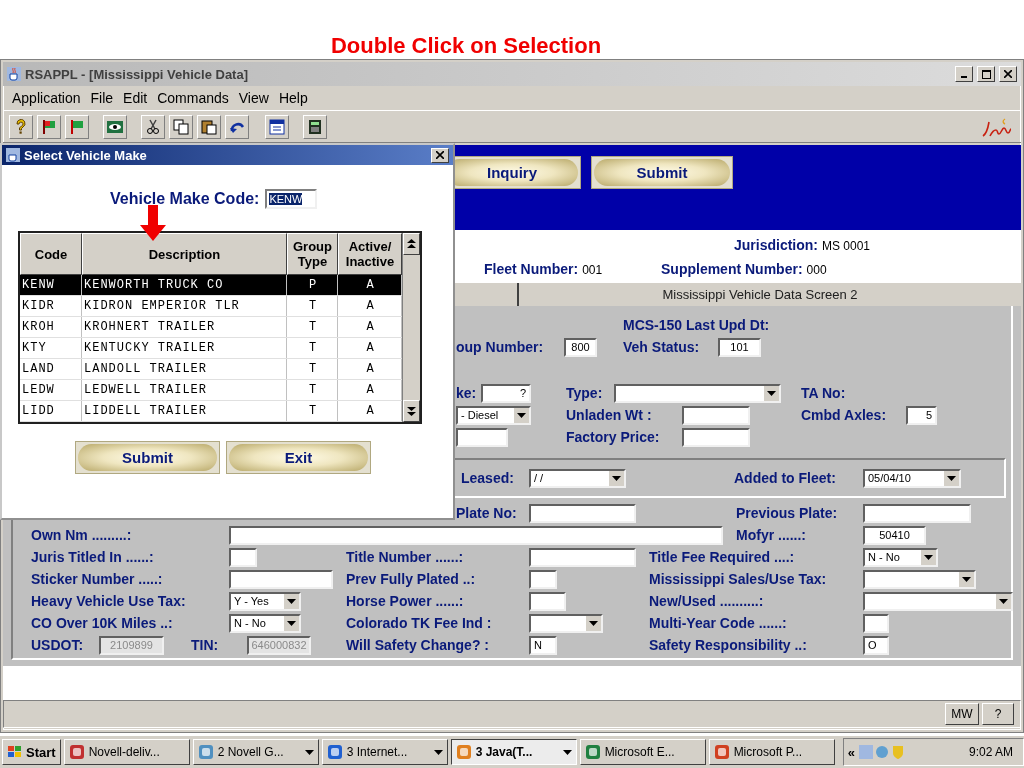 The image size is (1024, 768). What do you see at coordinates (115, 126) in the screenshot?
I see `eye-icon` at bounding box center [115, 126].